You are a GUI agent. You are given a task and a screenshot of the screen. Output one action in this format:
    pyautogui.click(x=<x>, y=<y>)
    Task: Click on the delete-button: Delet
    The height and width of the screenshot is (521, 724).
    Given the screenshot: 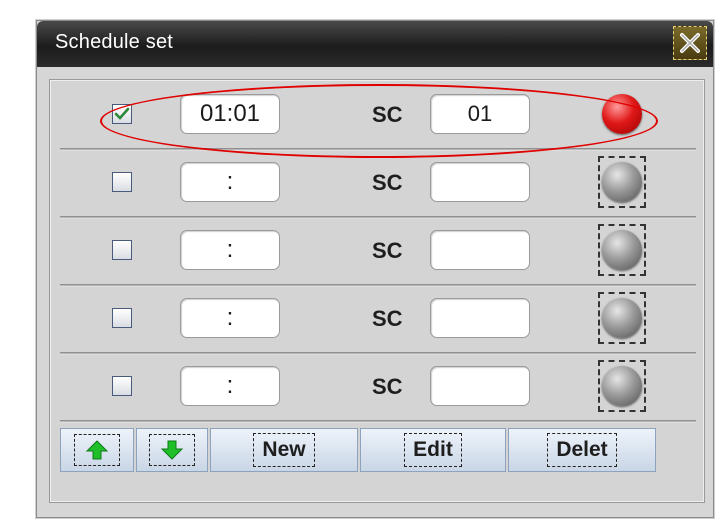 What is the action you would take?
    pyautogui.click(x=582, y=450)
    